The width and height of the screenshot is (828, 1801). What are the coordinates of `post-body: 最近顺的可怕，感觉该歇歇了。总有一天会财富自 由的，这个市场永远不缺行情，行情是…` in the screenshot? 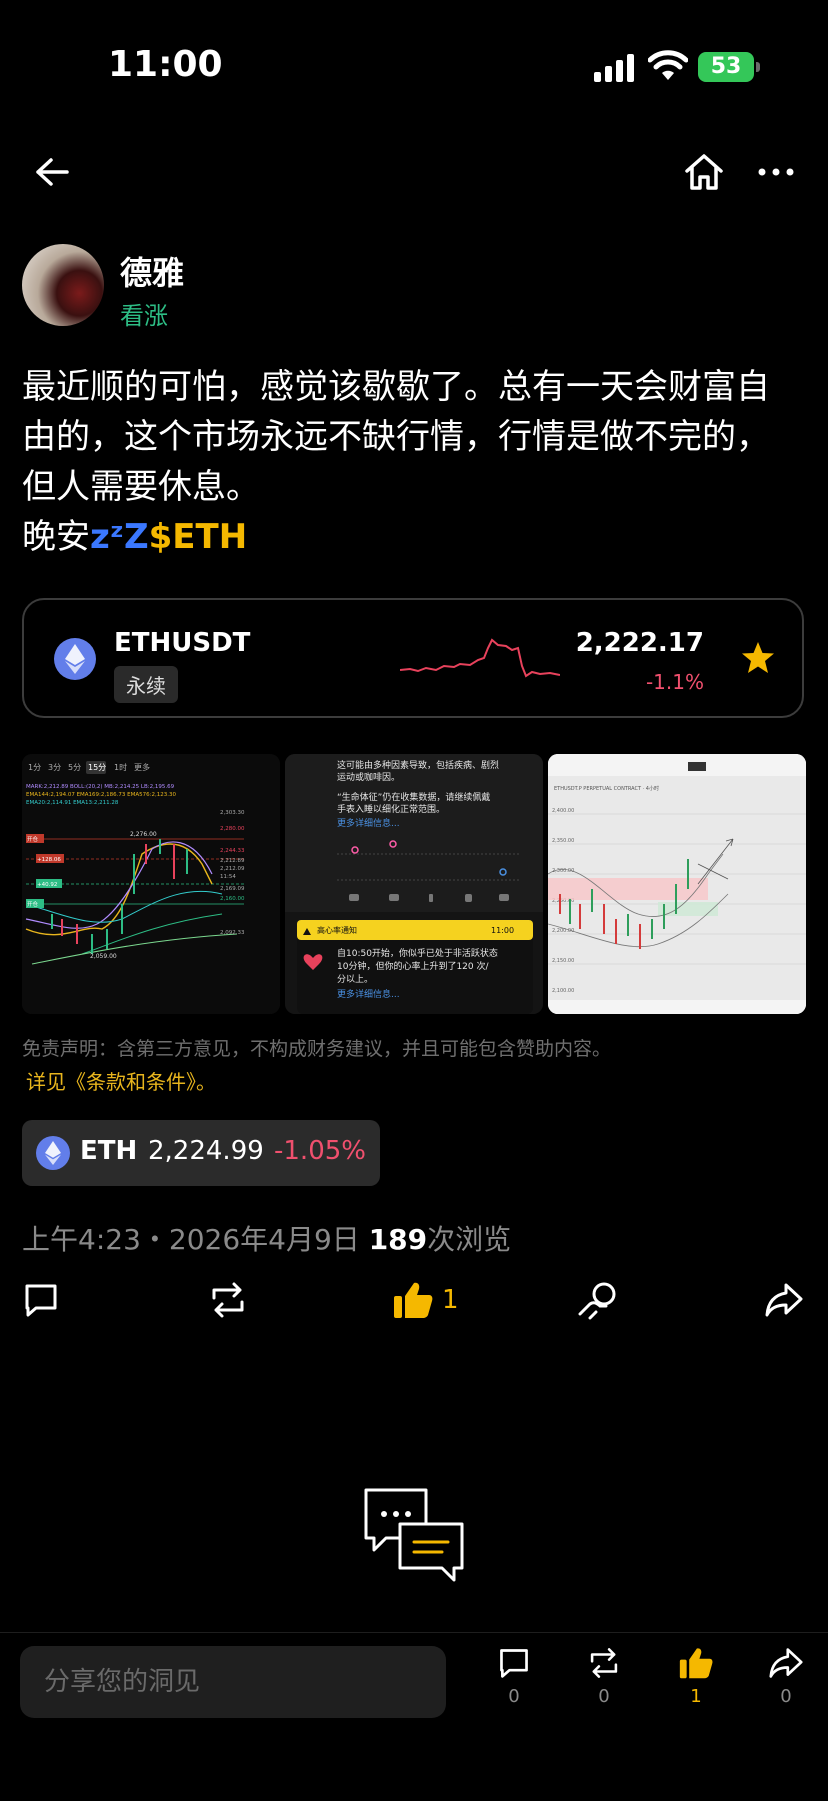 It's located at (414, 462).